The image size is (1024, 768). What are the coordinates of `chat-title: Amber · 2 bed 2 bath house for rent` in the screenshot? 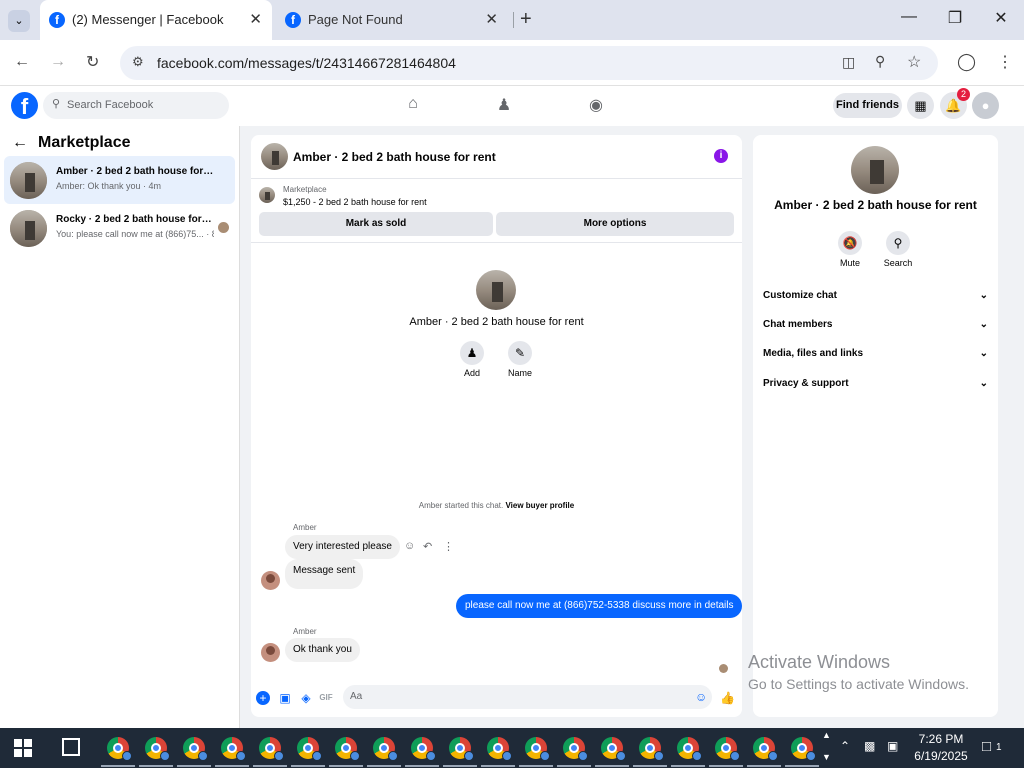 It's located at (394, 157).